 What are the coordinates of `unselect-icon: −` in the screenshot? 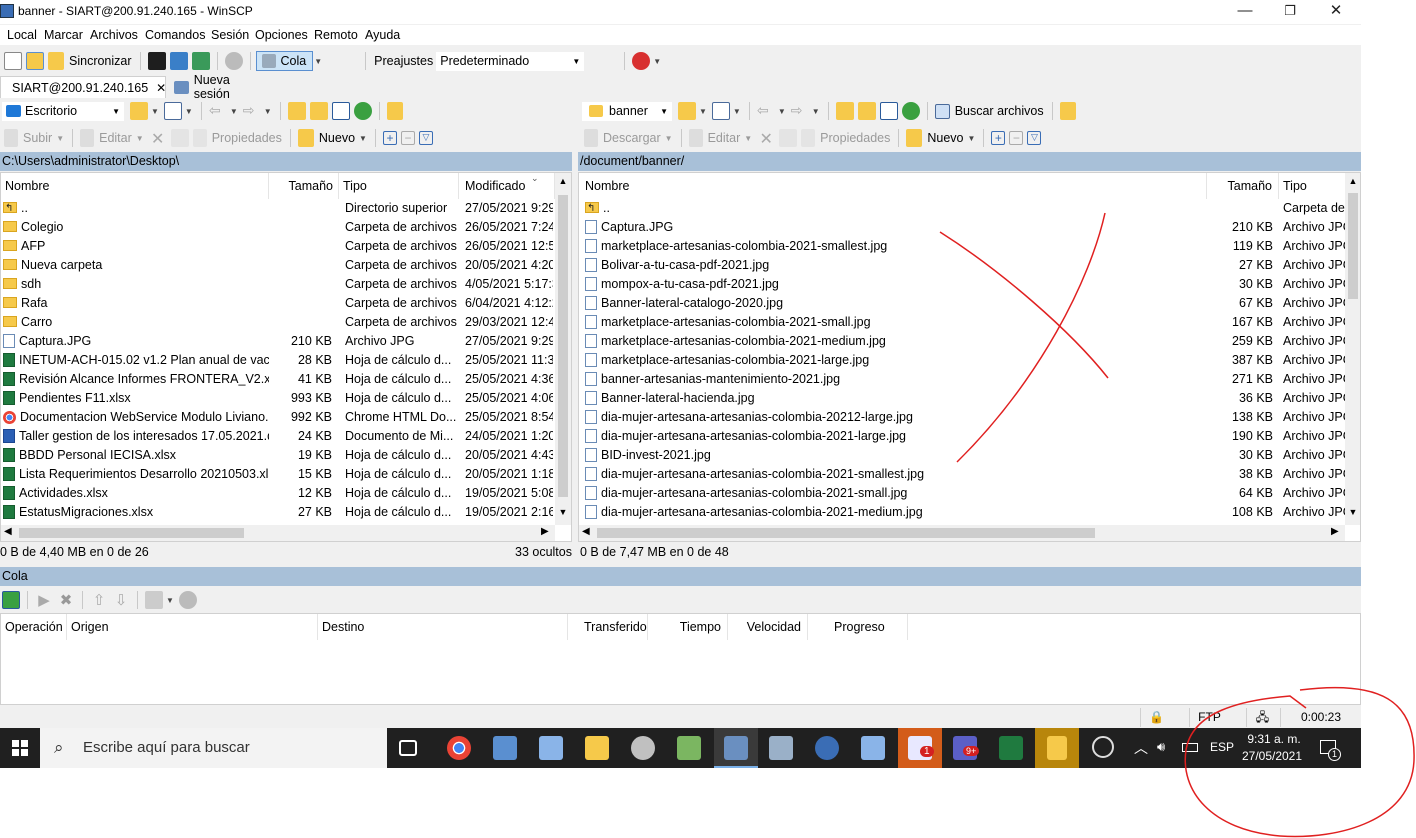 It's located at (407, 138).